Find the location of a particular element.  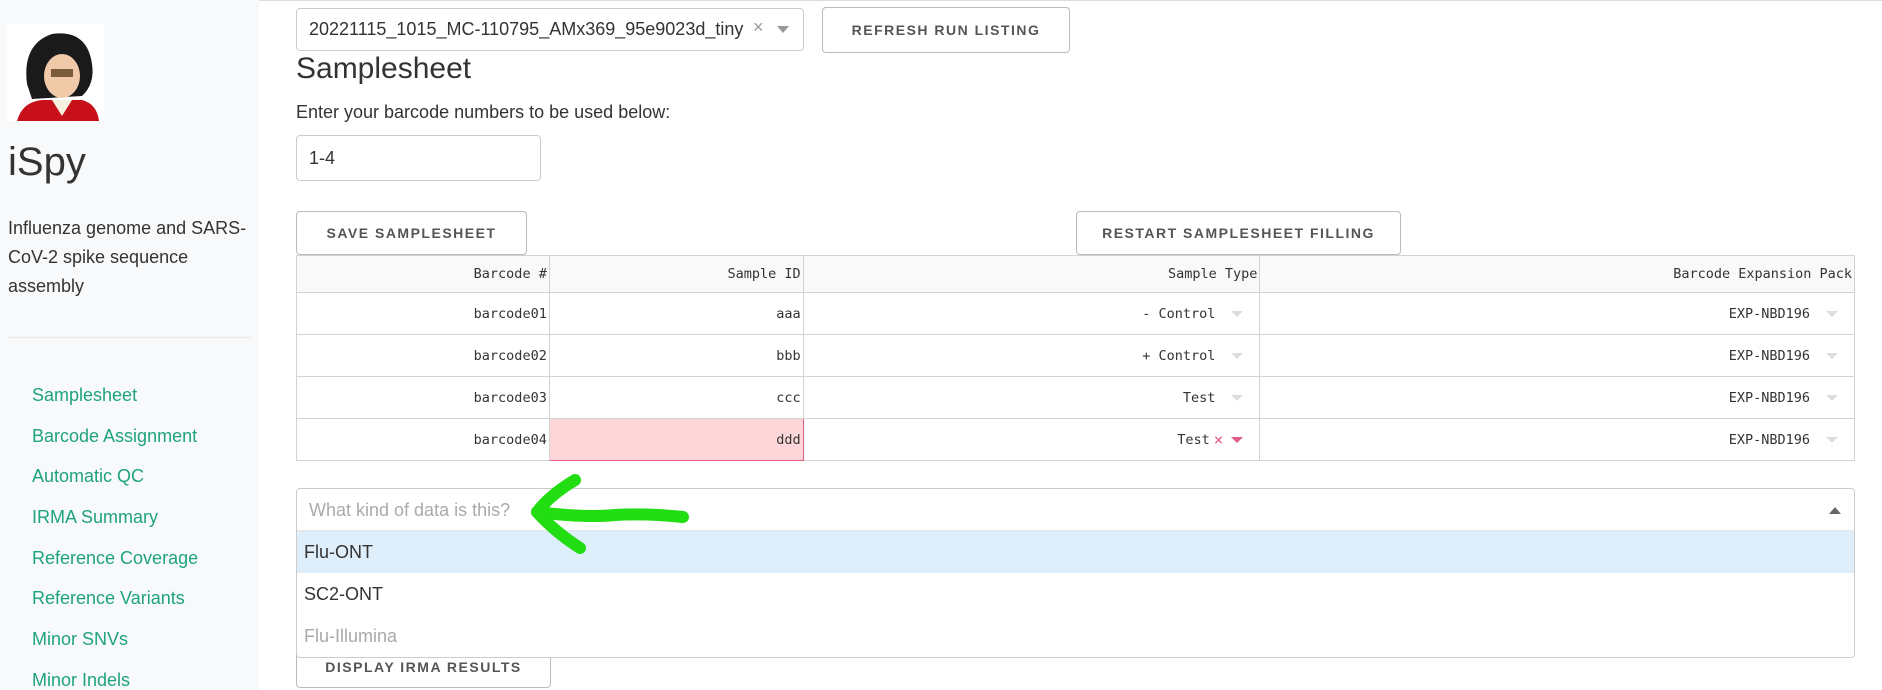

nav-item-samplesheet: Samplesheet is located at coordinates (115, 405).